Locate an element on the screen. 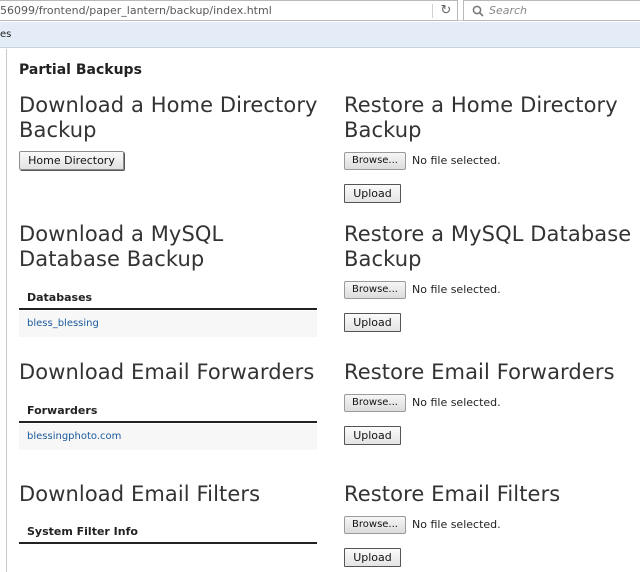 This screenshot has height=572, width=640. upload-button-filters: Upload is located at coordinates (372, 557).